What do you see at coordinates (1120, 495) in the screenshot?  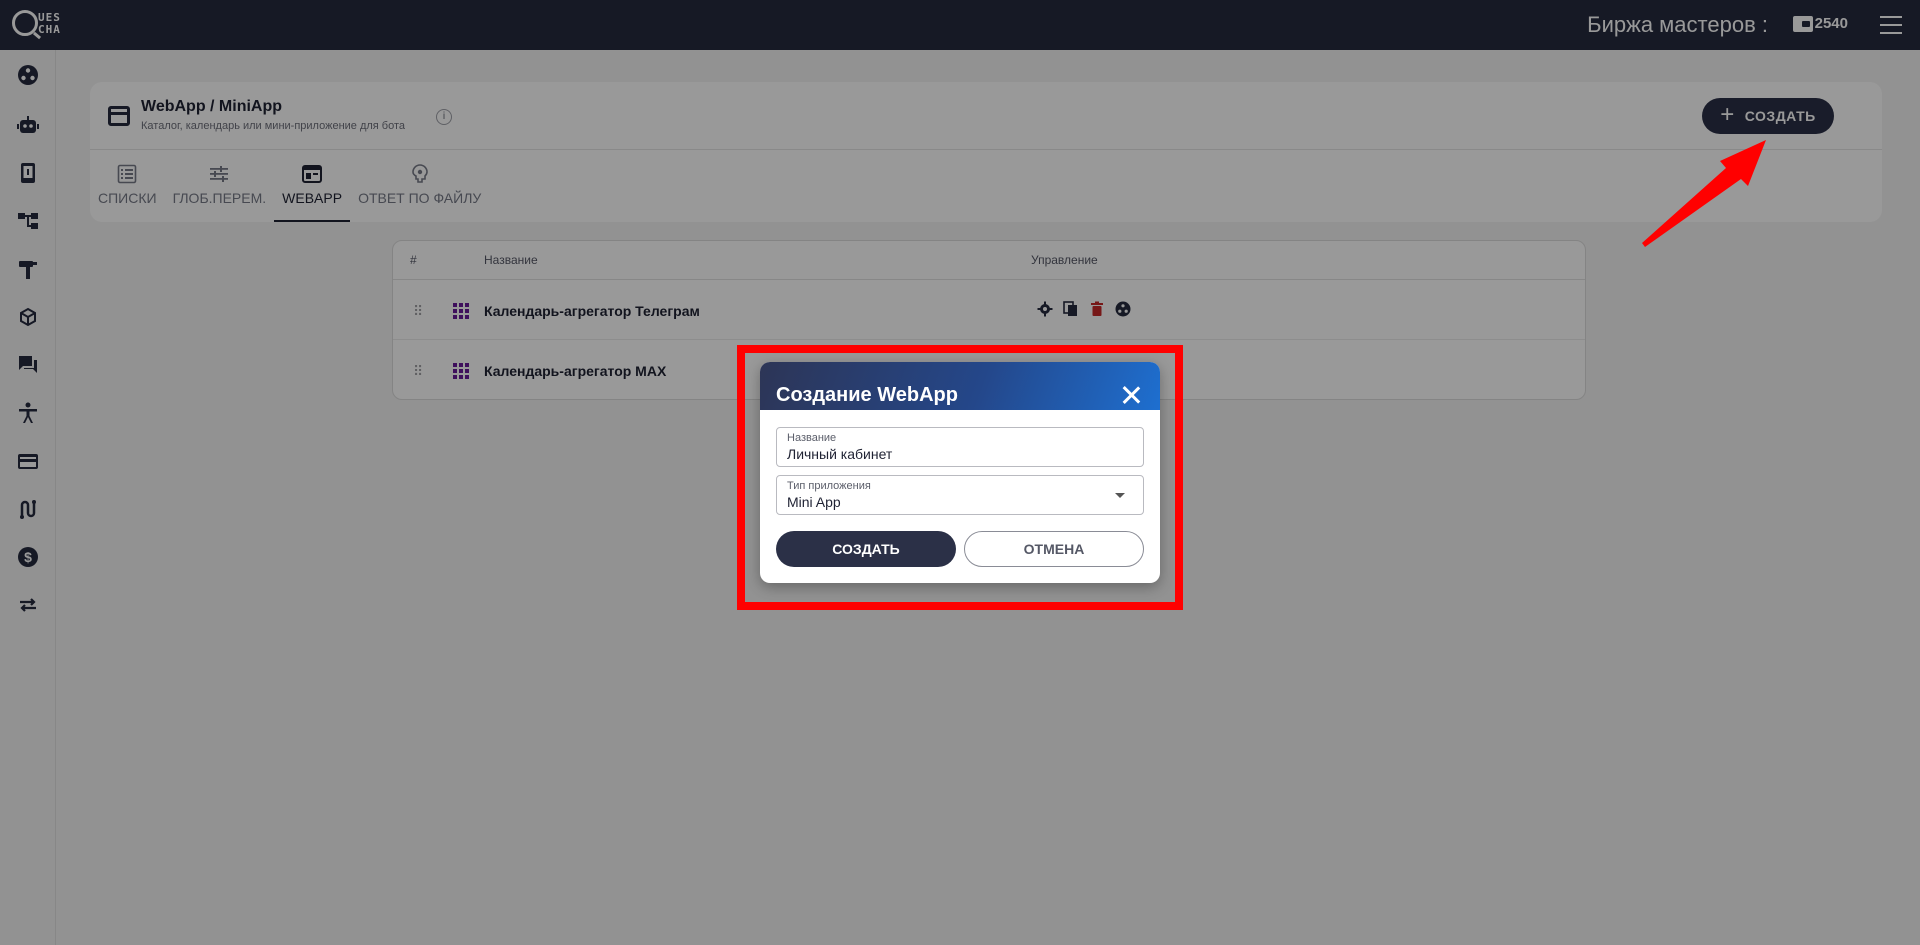 I see `chevron-down-icon` at bounding box center [1120, 495].